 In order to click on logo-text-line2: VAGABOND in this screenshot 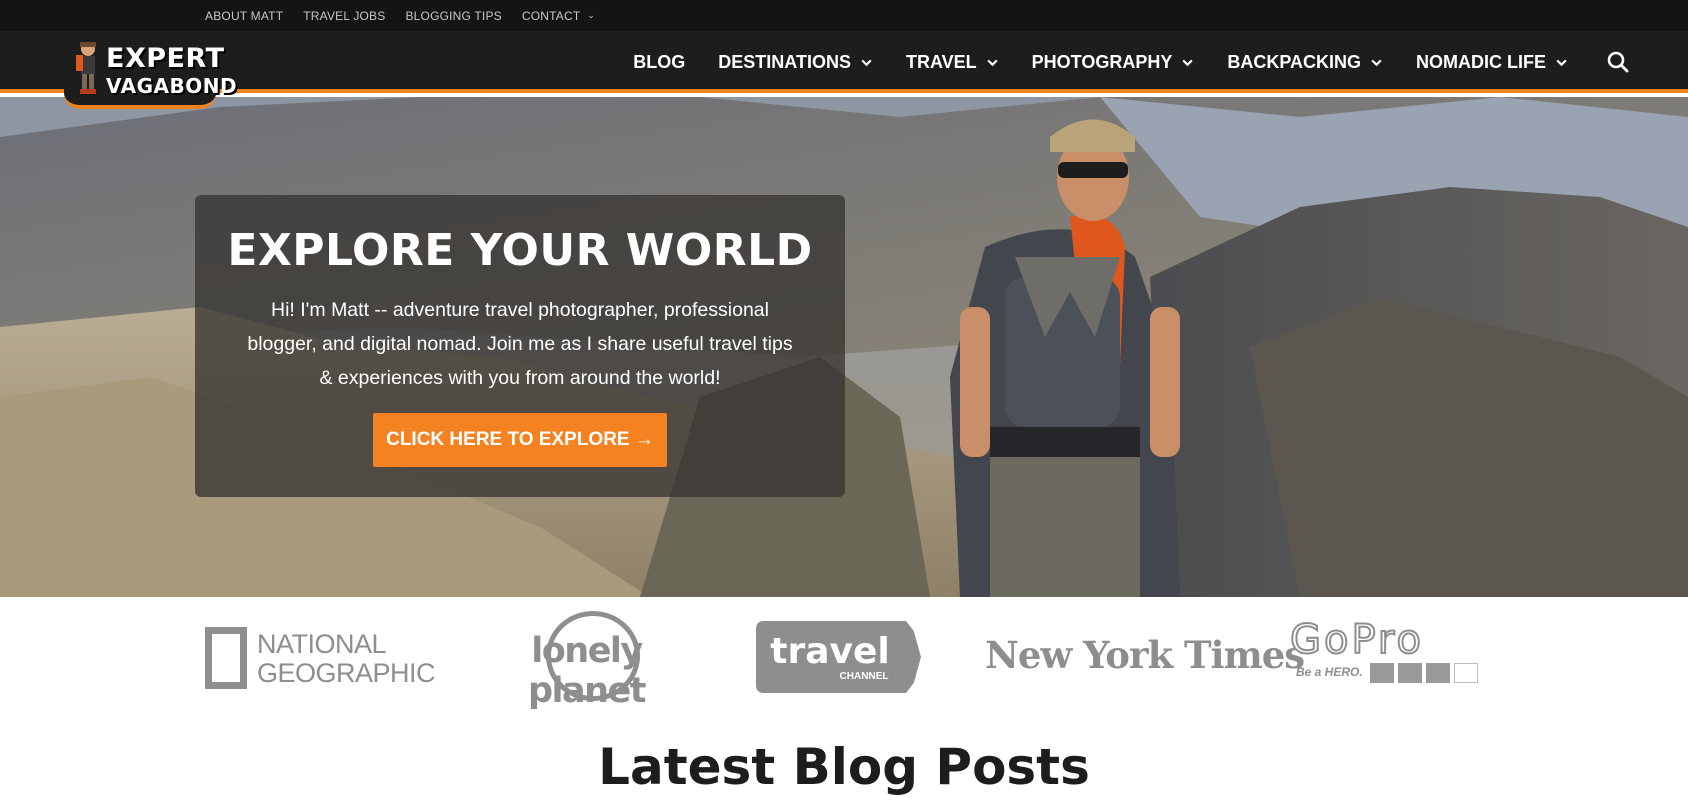, I will do `click(172, 86)`.